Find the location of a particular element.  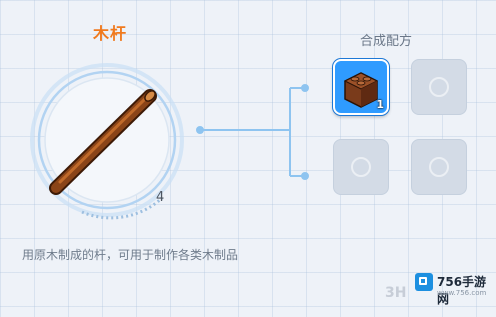

recipe-slot-1: 1 is located at coordinates (361, 87).